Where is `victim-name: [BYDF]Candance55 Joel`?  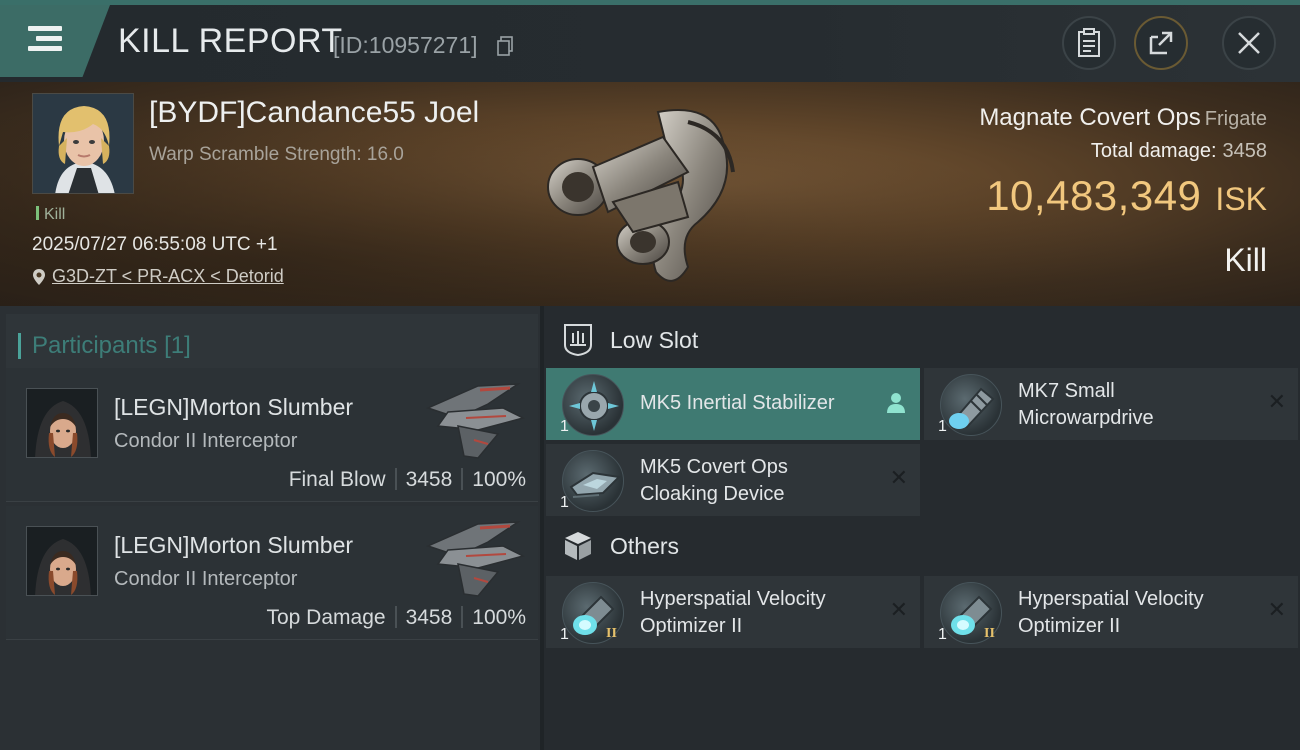
victim-name: [BYDF]Candance55 Joel is located at coordinates (314, 113).